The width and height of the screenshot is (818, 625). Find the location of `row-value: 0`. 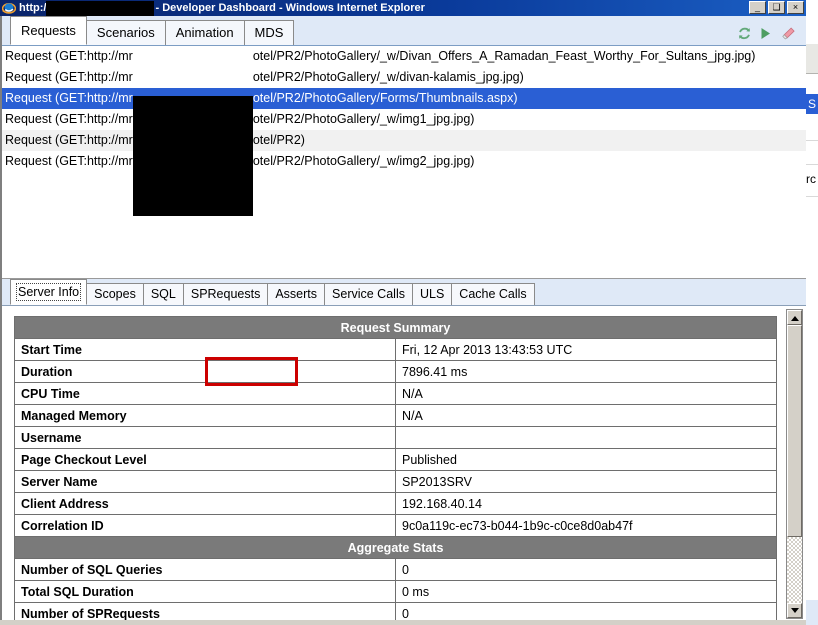

row-value: 0 is located at coordinates (586, 569).